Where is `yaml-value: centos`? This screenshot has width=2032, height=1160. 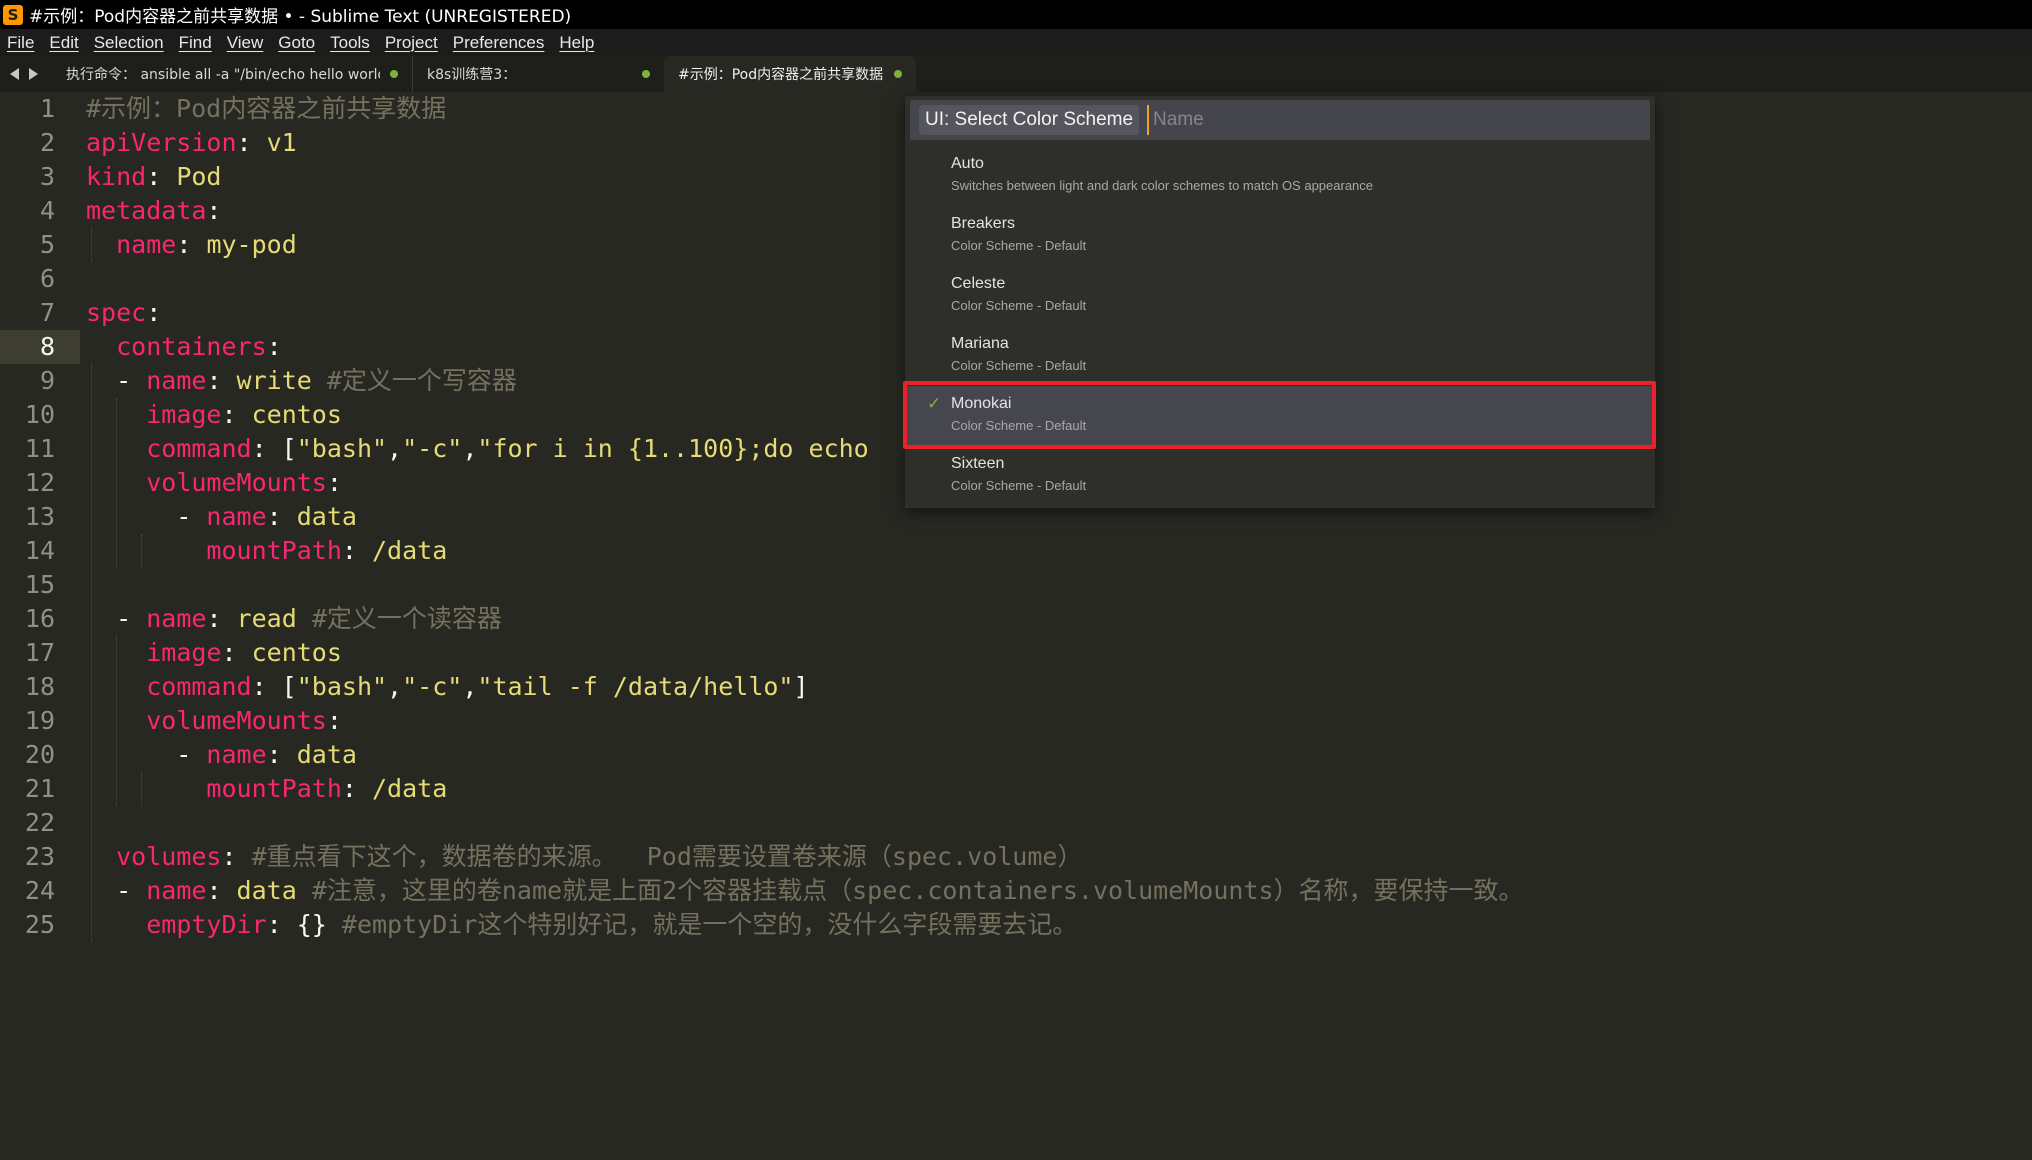
yaml-value: centos is located at coordinates (296, 652).